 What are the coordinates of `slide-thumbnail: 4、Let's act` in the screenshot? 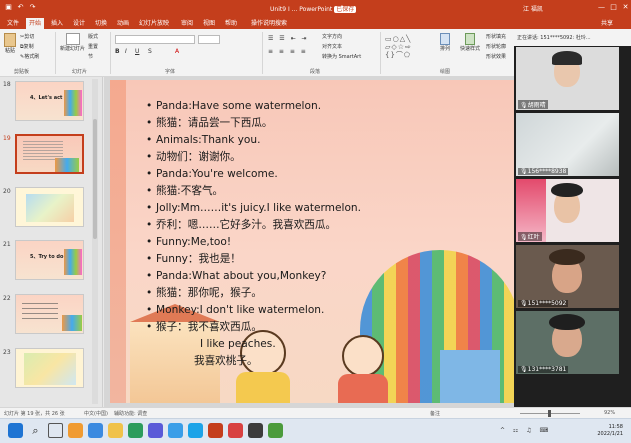 It's located at (49, 101).